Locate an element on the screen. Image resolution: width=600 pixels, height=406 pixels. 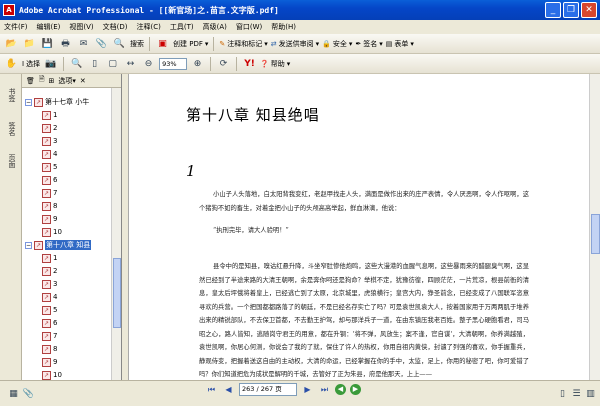
pdf-icon: ▣ is located at coordinates (162, 43).